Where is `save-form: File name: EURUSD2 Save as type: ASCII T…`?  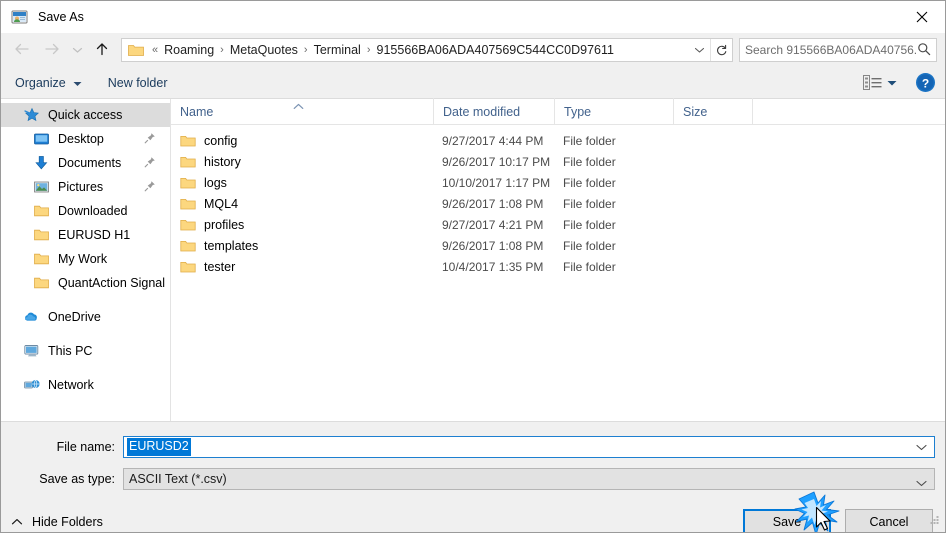 save-form: File name: EURUSD2 Save as type: ASCII T… is located at coordinates (473, 455).